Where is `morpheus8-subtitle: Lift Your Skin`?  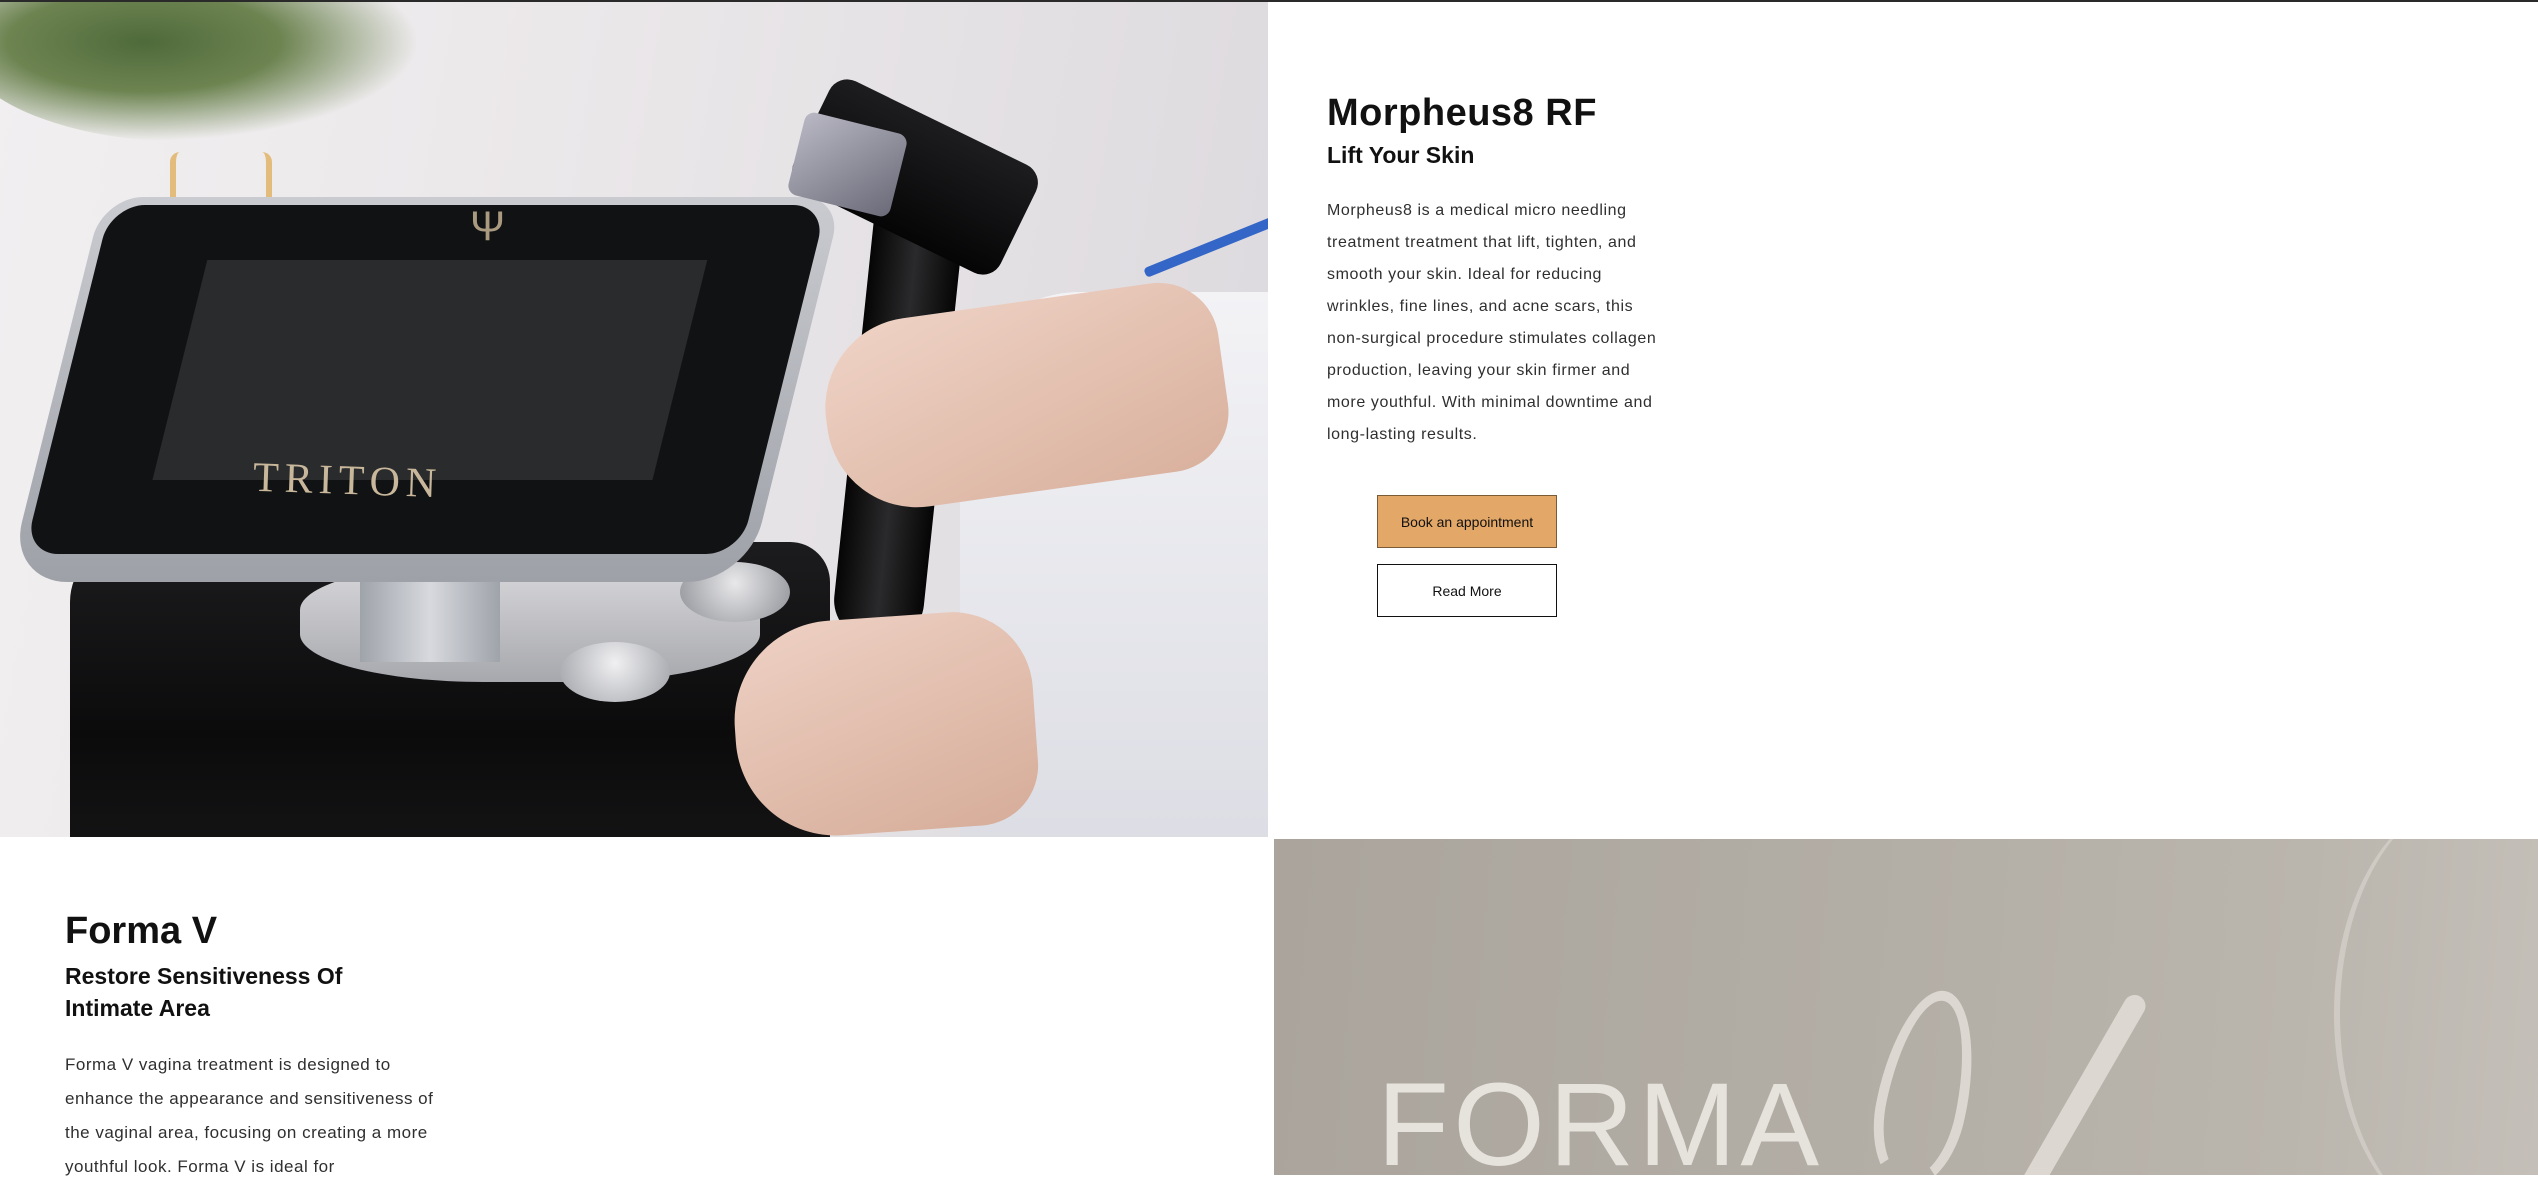 morpheus8-subtitle: Lift Your Skin is located at coordinates (1401, 155).